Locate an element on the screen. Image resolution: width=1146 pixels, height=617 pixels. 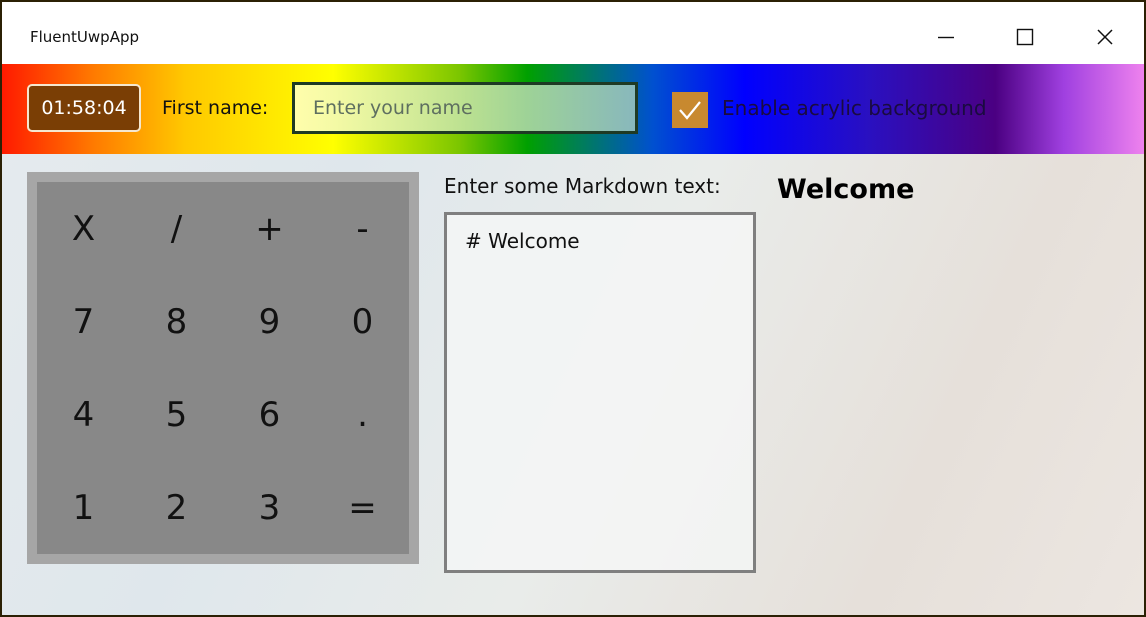
calc-key-1: 1 is located at coordinates (83, 507).